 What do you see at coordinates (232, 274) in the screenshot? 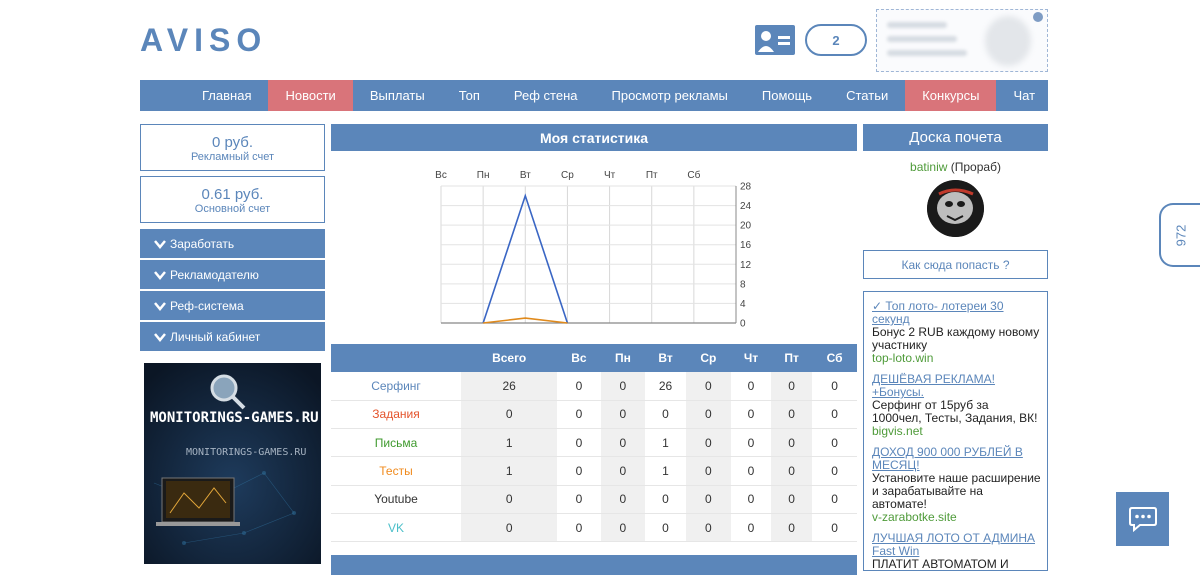
I see `menu-advertiser: Рекламодателю` at bounding box center [232, 274].